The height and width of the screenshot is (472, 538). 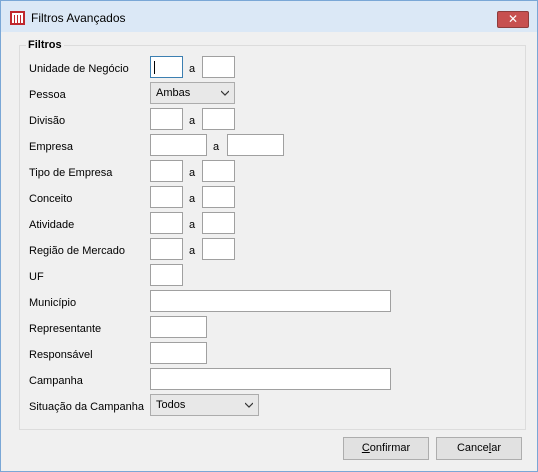 What do you see at coordinates (218, 249) in the screenshot?
I see `regiao-mercado-to-input` at bounding box center [218, 249].